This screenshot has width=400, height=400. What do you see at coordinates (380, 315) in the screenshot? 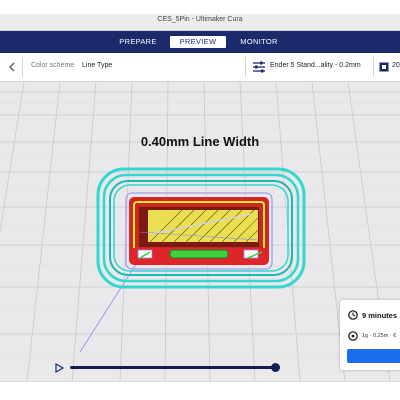
I see `print-time: 9 minutes` at bounding box center [380, 315].